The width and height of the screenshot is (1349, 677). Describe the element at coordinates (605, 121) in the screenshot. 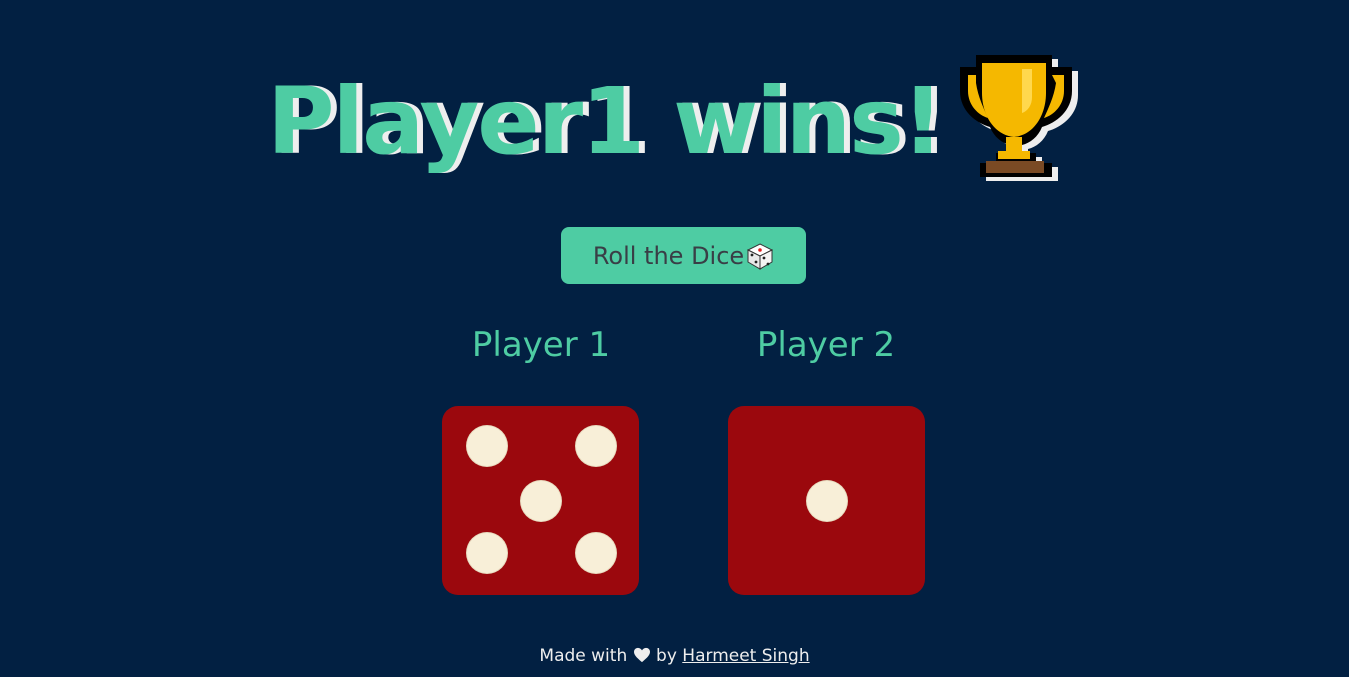

I see `winner-title: Player1 wins!` at that location.